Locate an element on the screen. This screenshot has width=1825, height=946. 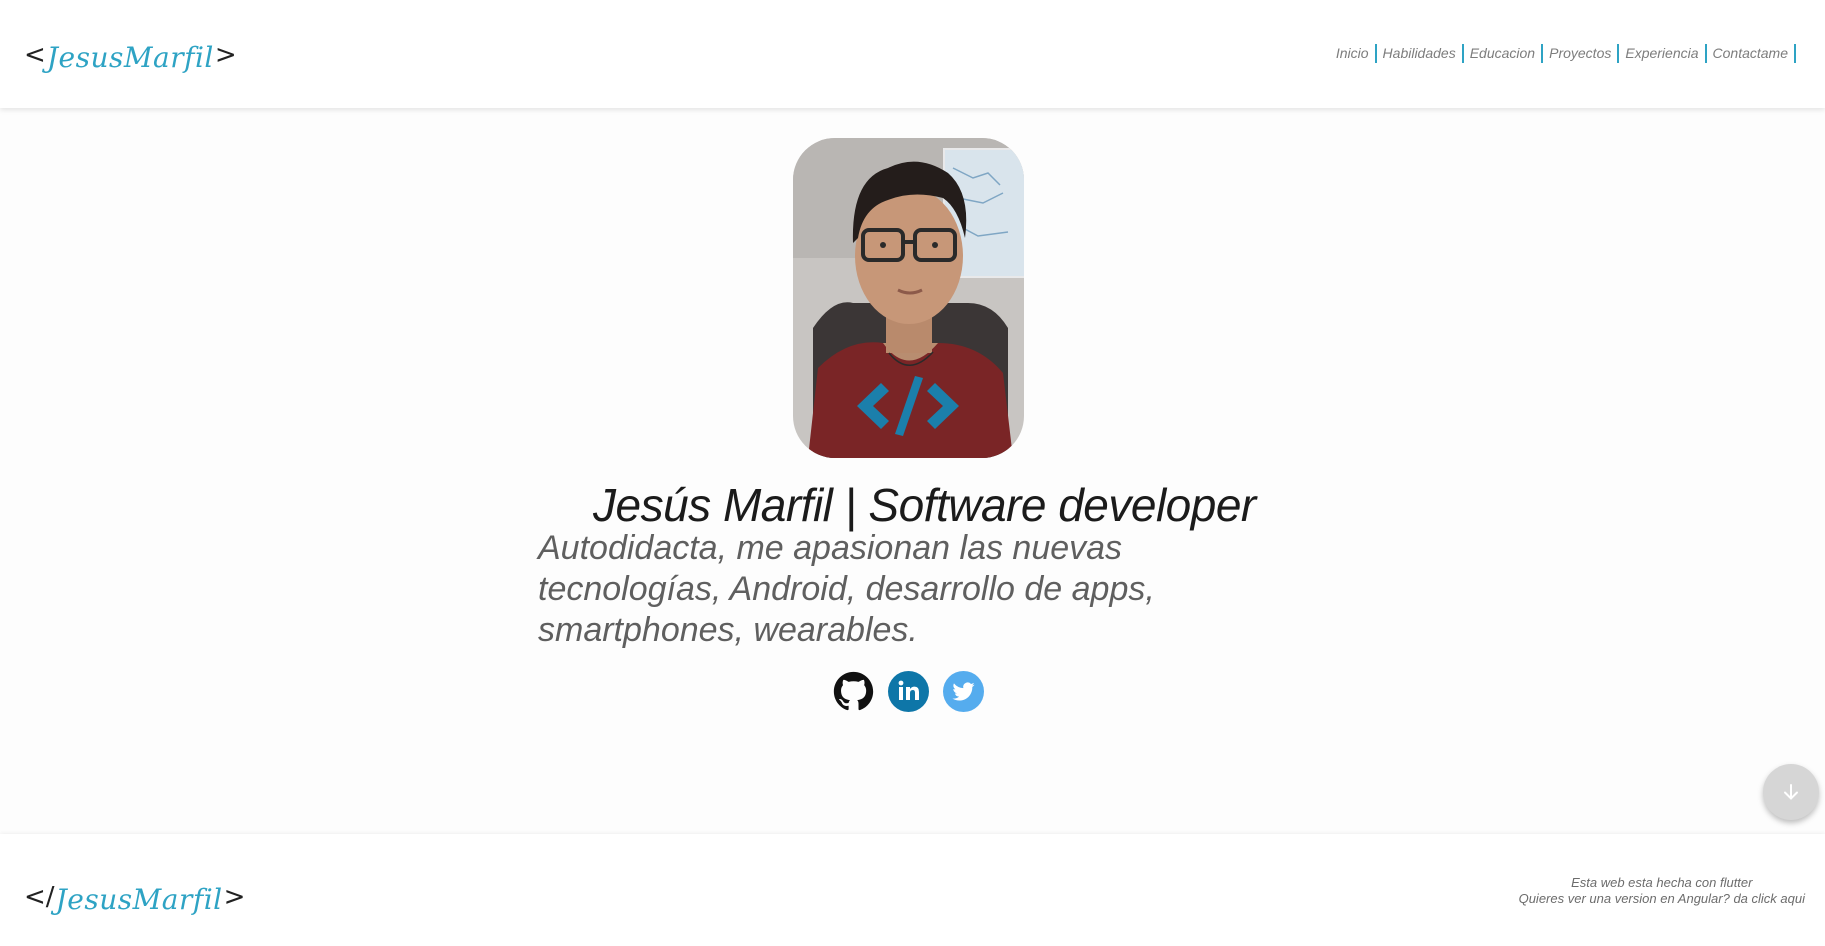
profile-photo-illustration is located at coordinates (908, 298).